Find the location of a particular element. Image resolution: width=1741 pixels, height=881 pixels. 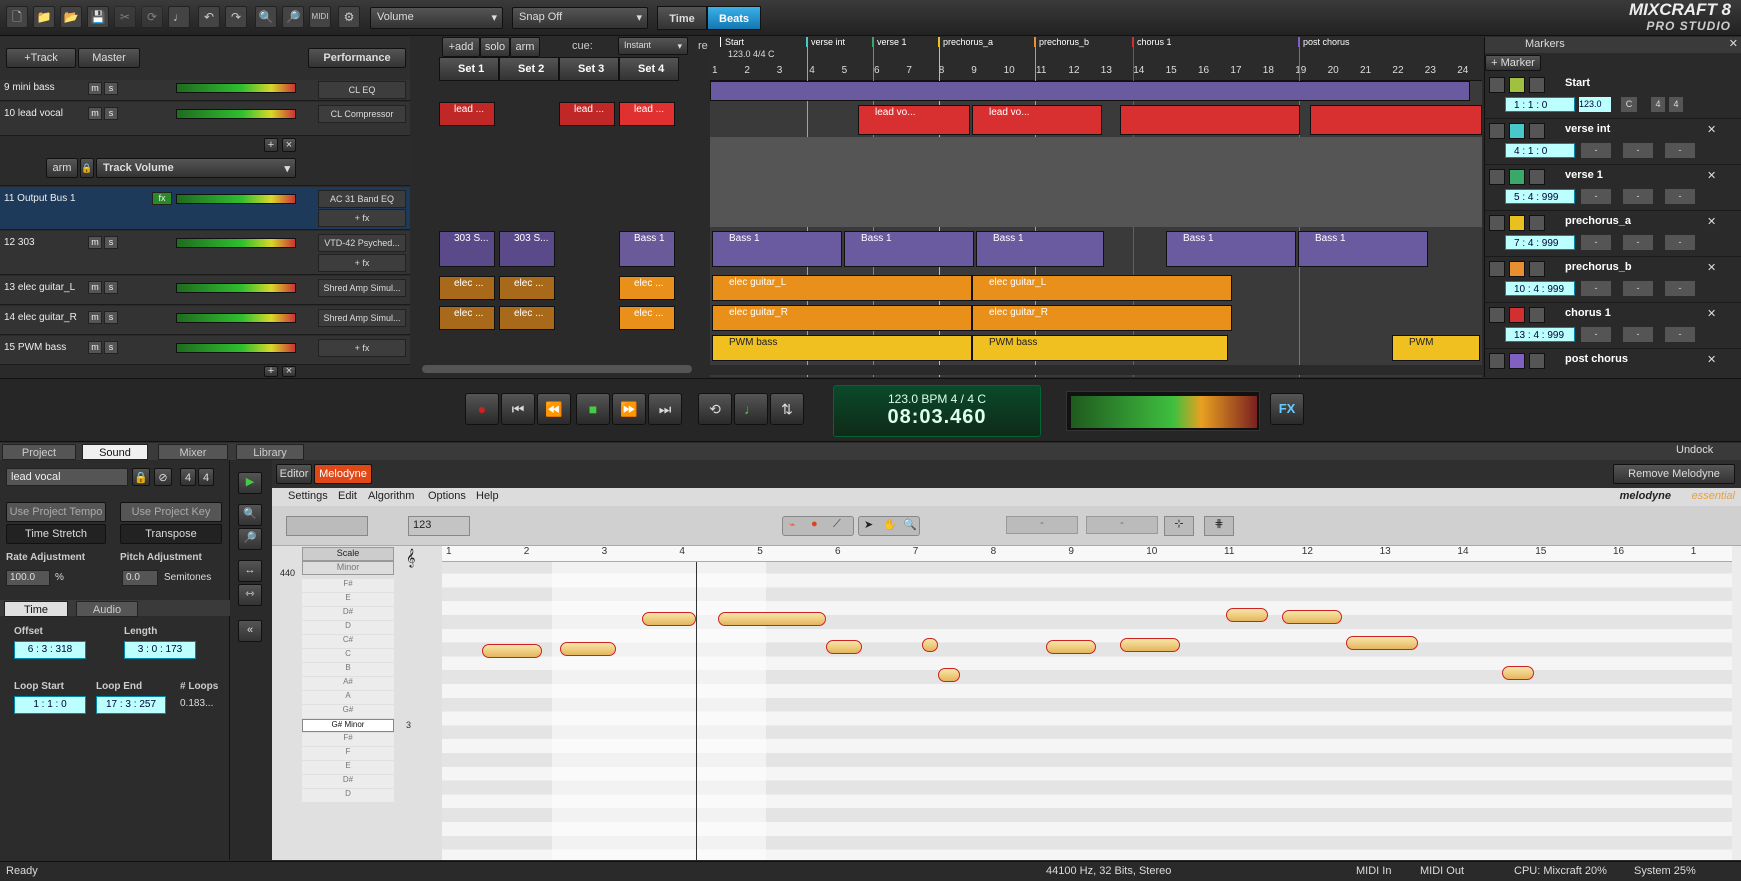

set-1-header: Set 1 is located at coordinates (469, 69).